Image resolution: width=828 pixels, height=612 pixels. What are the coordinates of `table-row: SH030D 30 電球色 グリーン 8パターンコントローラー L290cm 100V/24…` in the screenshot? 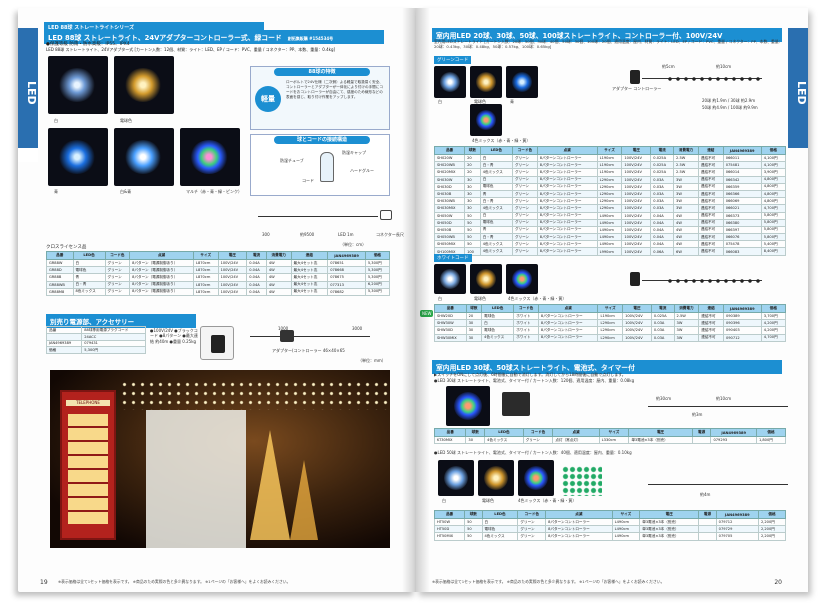 It's located at (610, 186).